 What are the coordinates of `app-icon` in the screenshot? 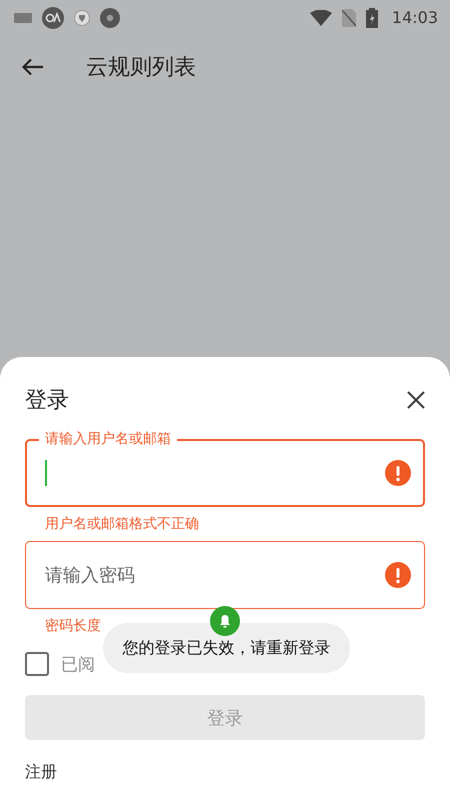 It's located at (53, 17).